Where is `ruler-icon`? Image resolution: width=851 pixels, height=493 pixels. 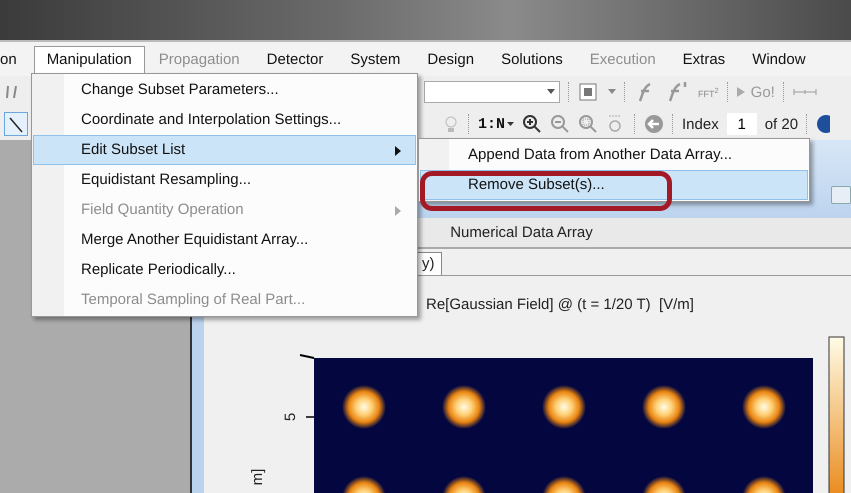
ruler-icon is located at coordinates (804, 92).